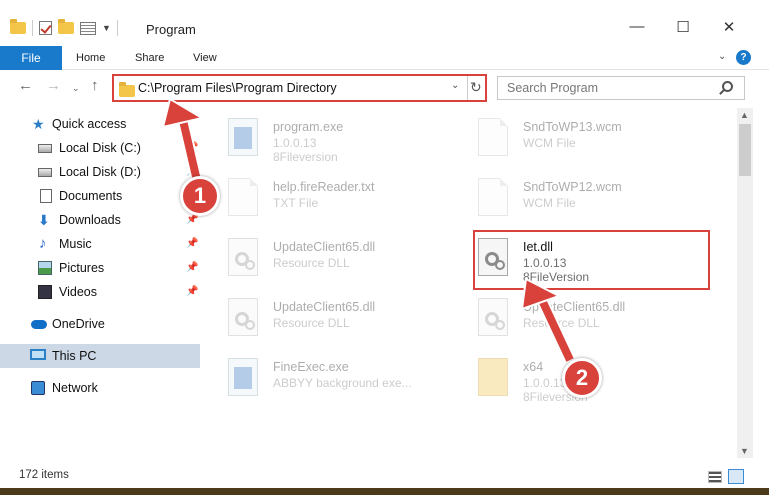 Image resolution: width=769 pixels, height=495 pixels. I want to click on exe-file-icon, so click(243, 377).